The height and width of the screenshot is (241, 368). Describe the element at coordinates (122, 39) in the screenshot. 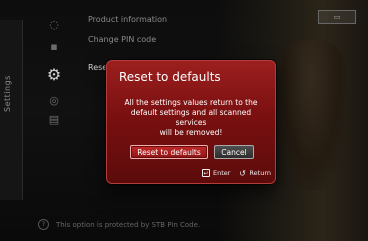

I see `menu-item-label: Change PIN code` at that location.